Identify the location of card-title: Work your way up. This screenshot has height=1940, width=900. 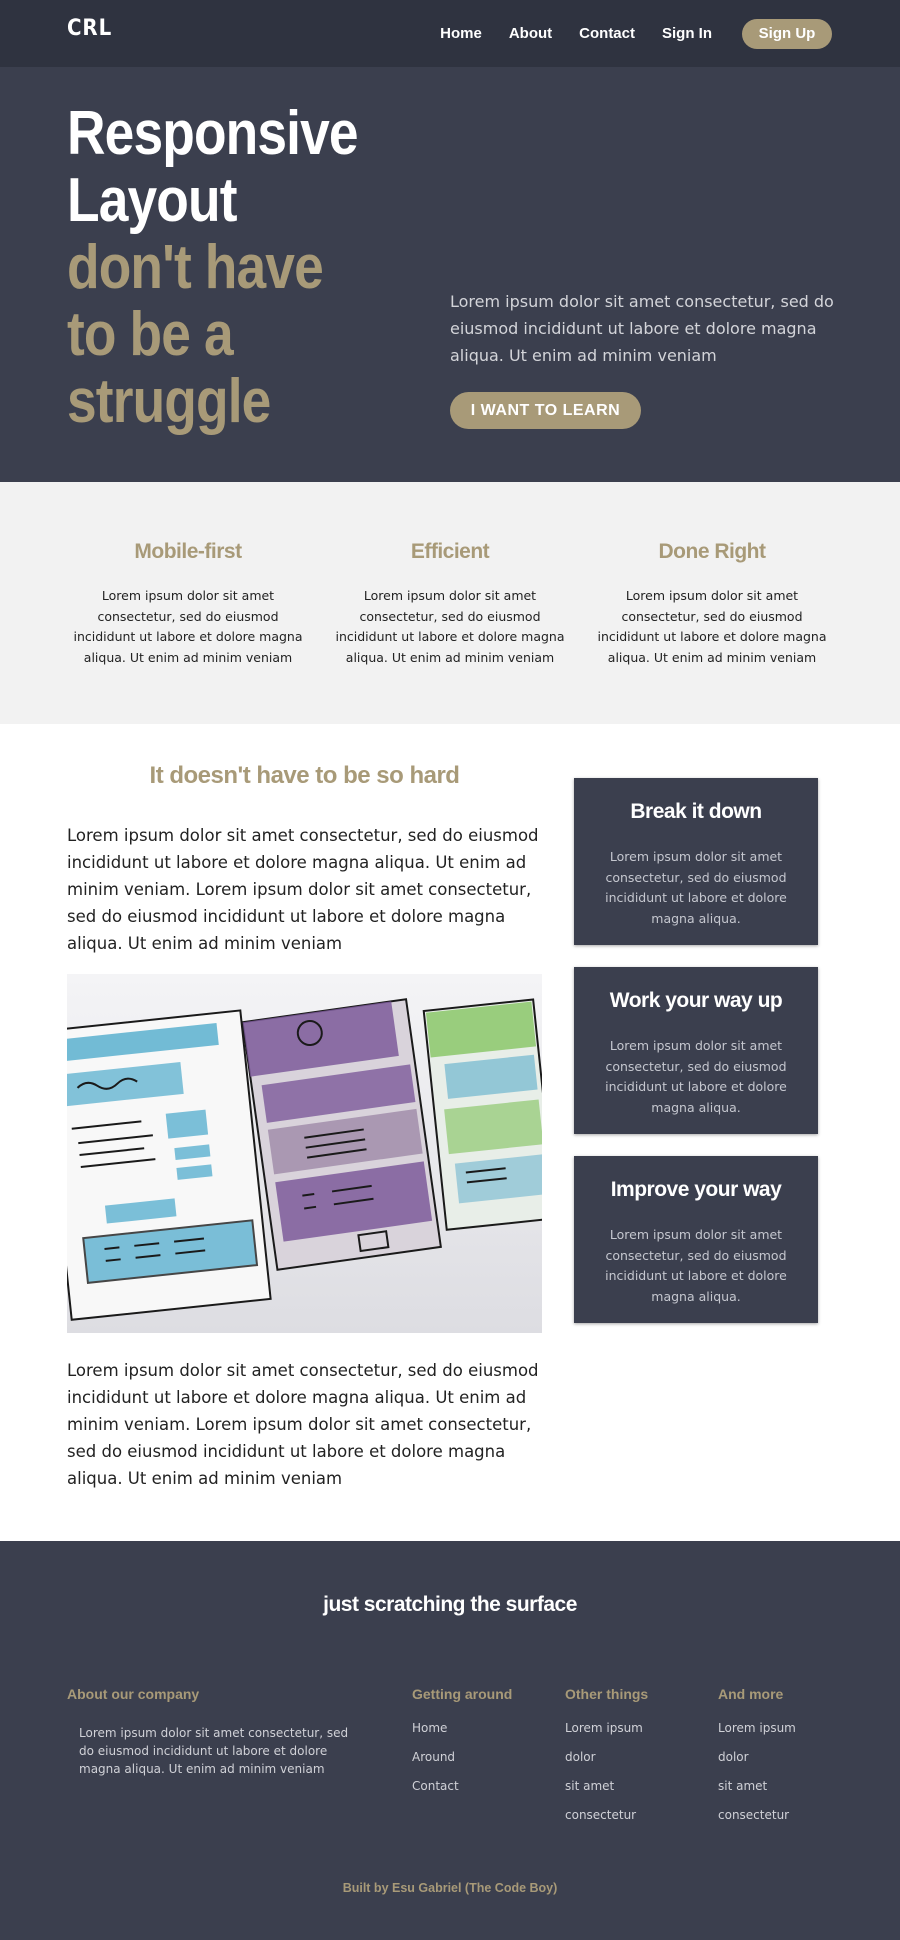
(696, 1000).